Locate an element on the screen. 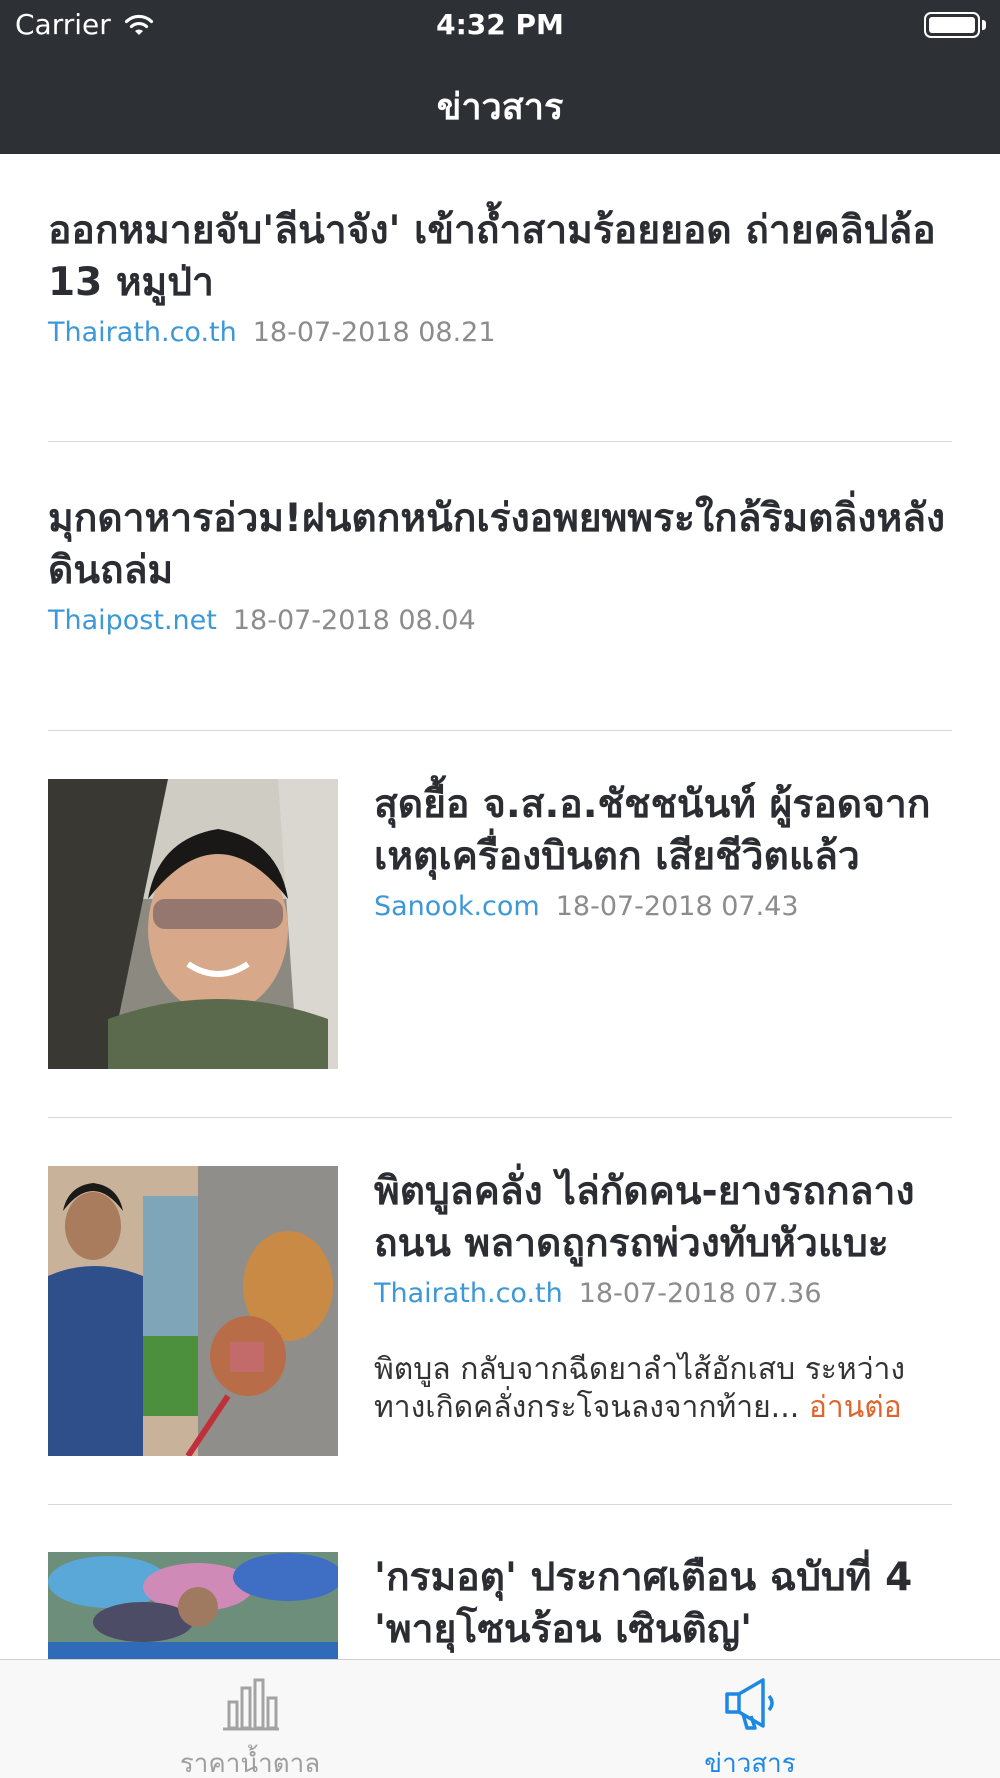 The height and width of the screenshot is (1778, 1000). status-bar: Carrier 4:32 PM is located at coordinates (500, 25).